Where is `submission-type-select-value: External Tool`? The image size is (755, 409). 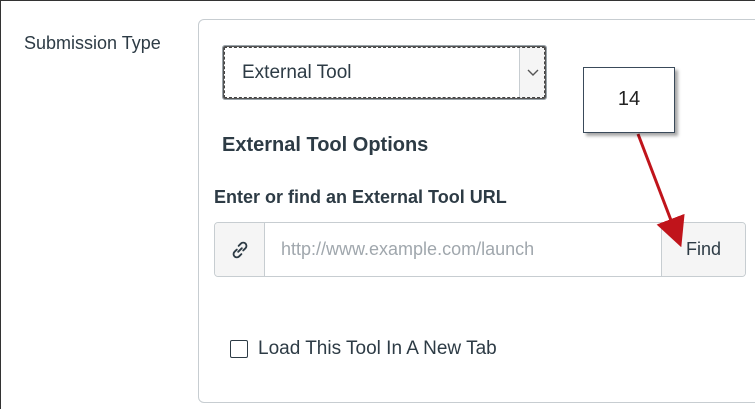
submission-type-select-value: External Tool is located at coordinates (297, 72).